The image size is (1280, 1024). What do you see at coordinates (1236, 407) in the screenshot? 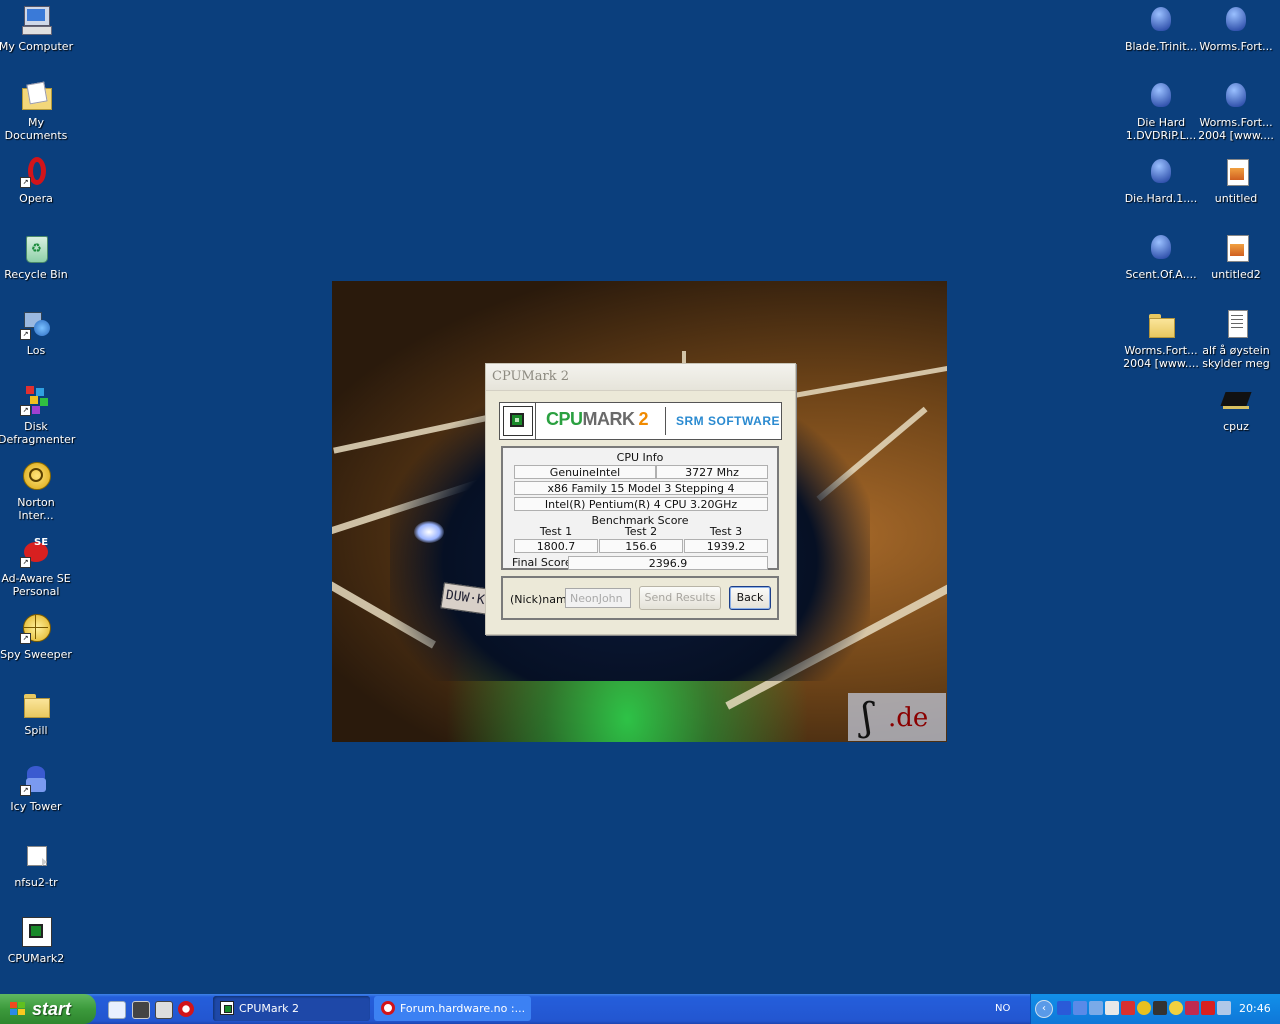
I see `desktop-icon-cpuz: cpuz` at bounding box center [1236, 407].